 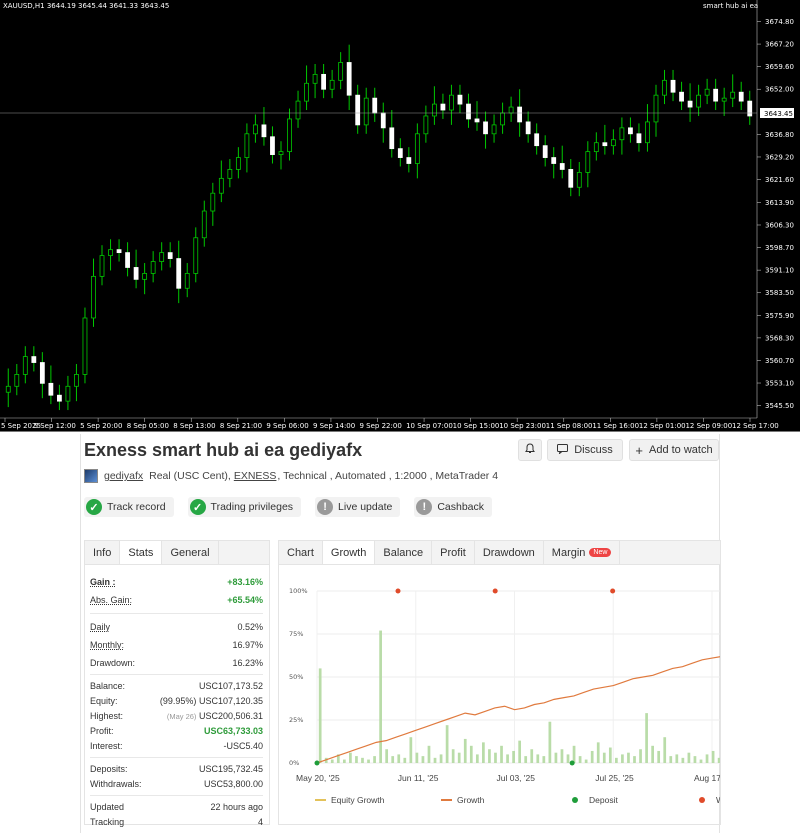 What do you see at coordinates (779, 384) in the screenshot?
I see `price-tick-label: 3553.10` at bounding box center [779, 384].